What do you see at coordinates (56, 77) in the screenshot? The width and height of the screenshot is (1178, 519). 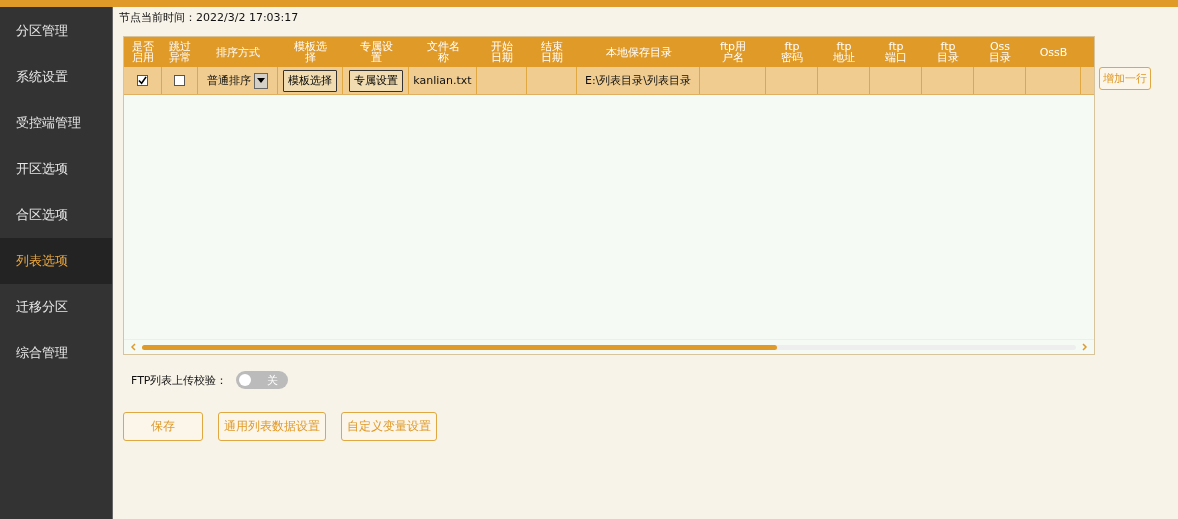 I see `sidebar-item: 系统设置` at bounding box center [56, 77].